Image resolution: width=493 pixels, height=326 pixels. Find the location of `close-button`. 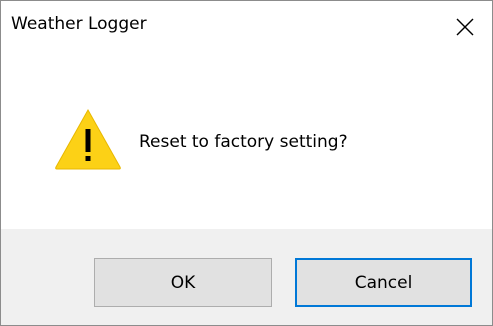

close-button is located at coordinates (465, 27).